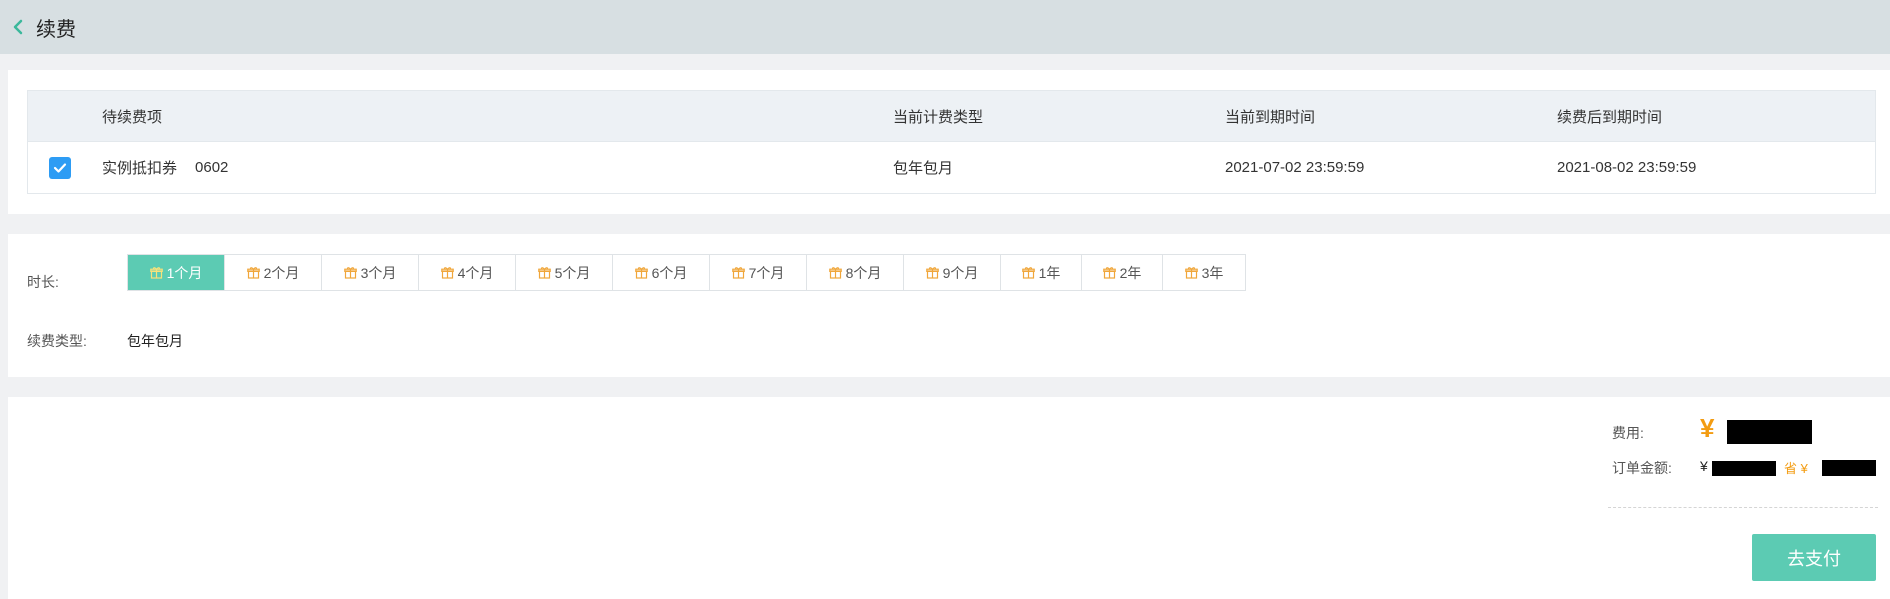 Image resolution: width=1890 pixels, height=599 pixels. What do you see at coordinates (766, 272) in the screenshot?
I see `duration-option-label: 7个月` at bounding box center [766, 272].